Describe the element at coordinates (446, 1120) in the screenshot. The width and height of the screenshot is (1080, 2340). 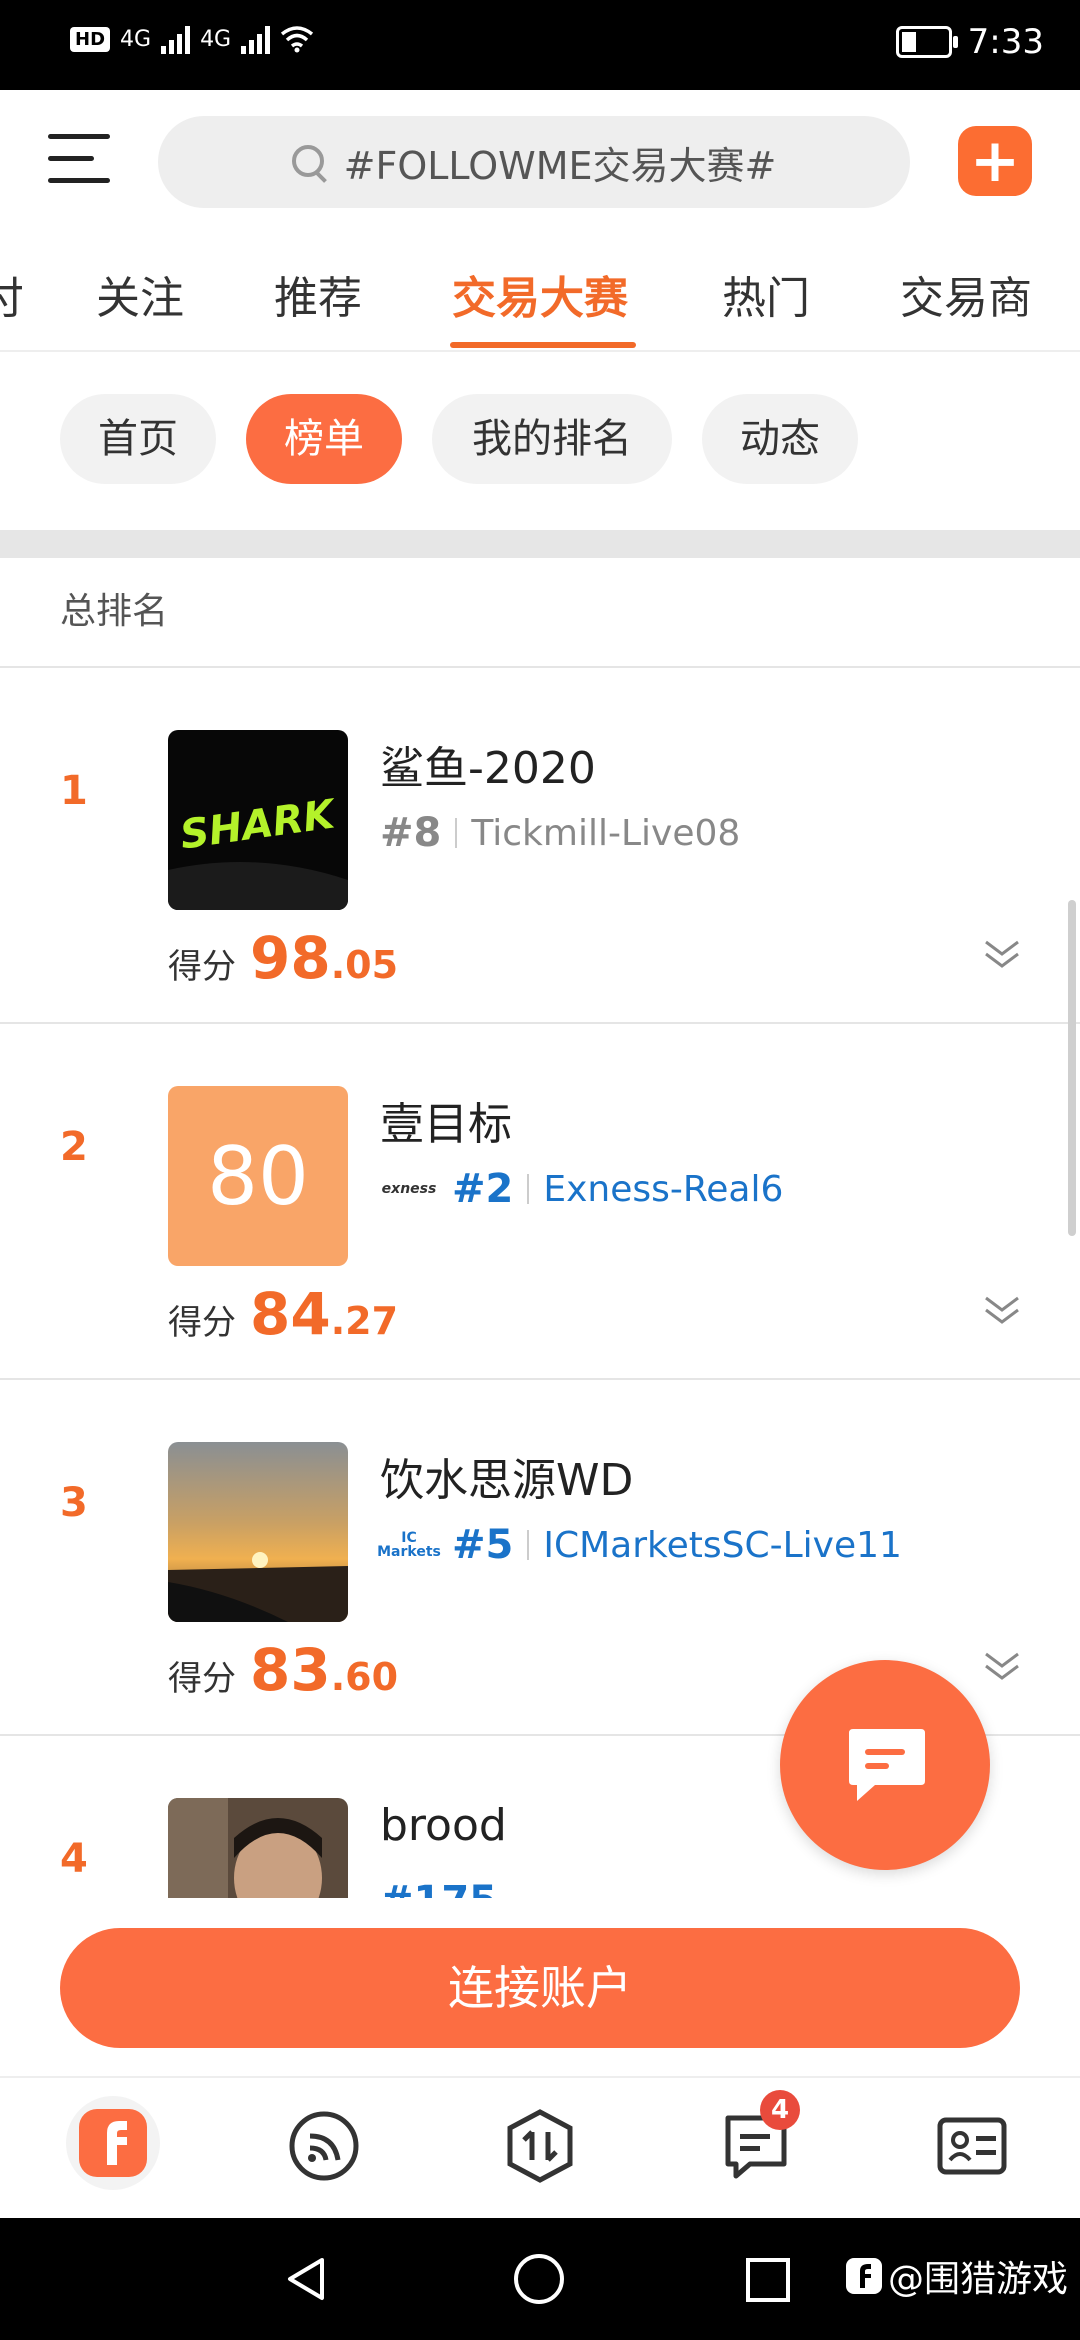
I see `trader-name: 壹目标` at that location.